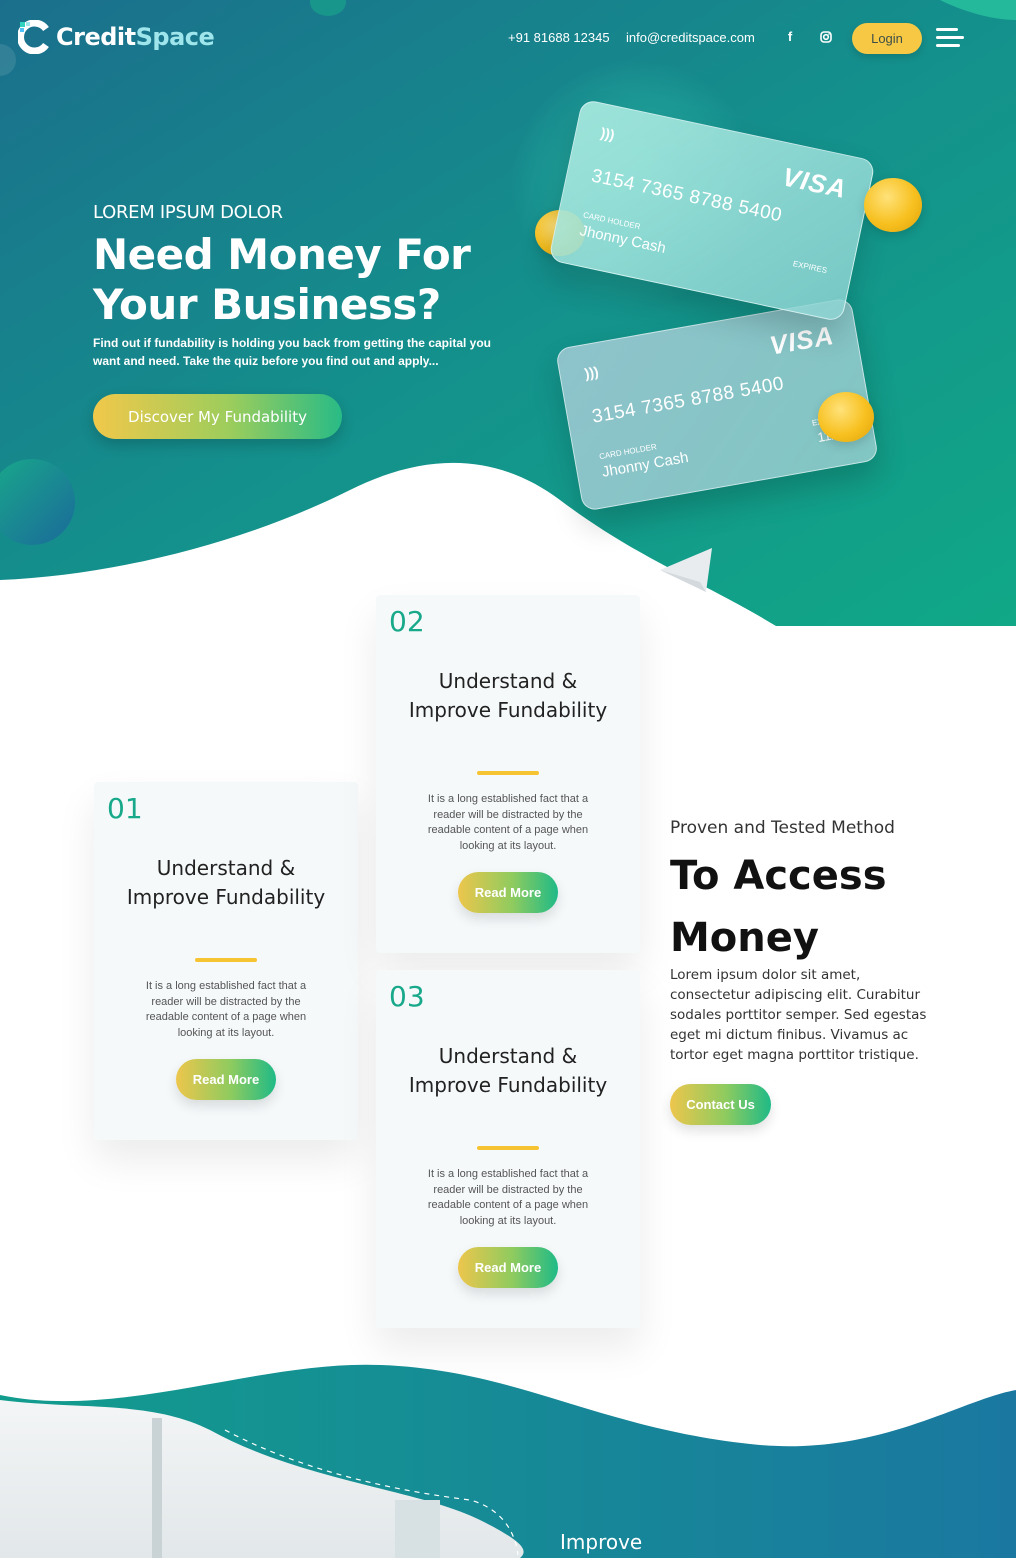  I want to click on step-number: 02, so click(407, 621).